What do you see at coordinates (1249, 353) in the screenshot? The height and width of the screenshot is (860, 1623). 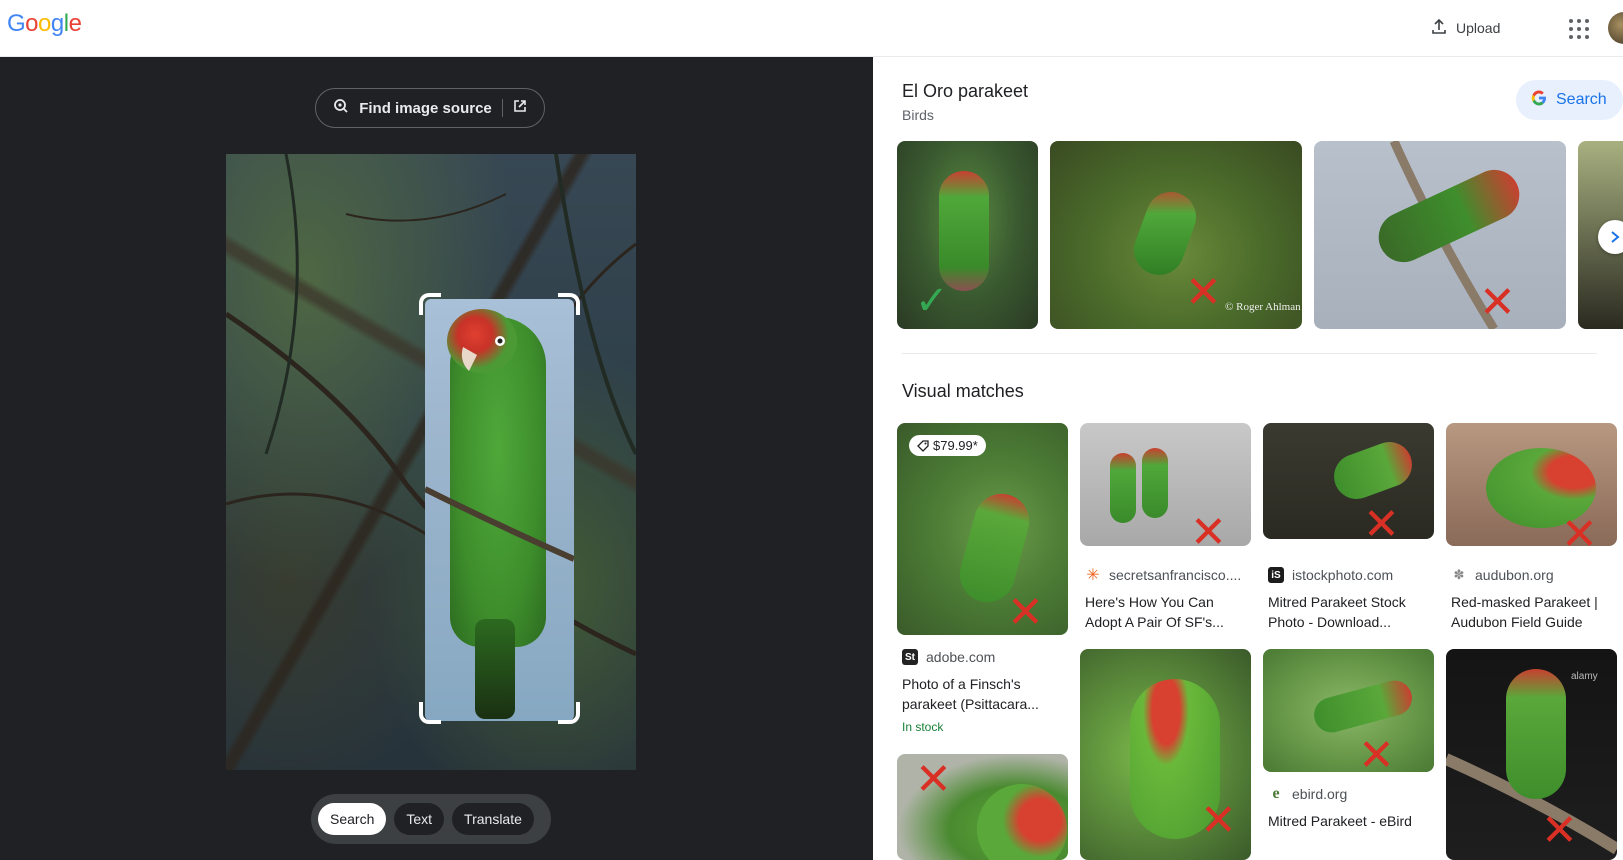 I see `section-divider` at bounding box center [1249, 353].